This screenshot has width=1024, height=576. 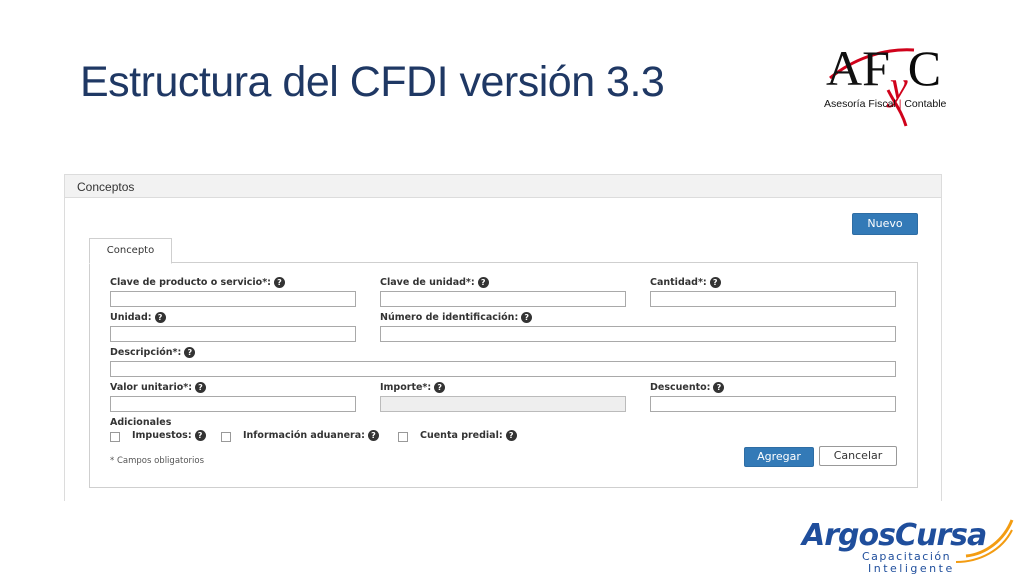 I want to click on argoscursa-name: ArgosCursa, so click(x=894, y=535).